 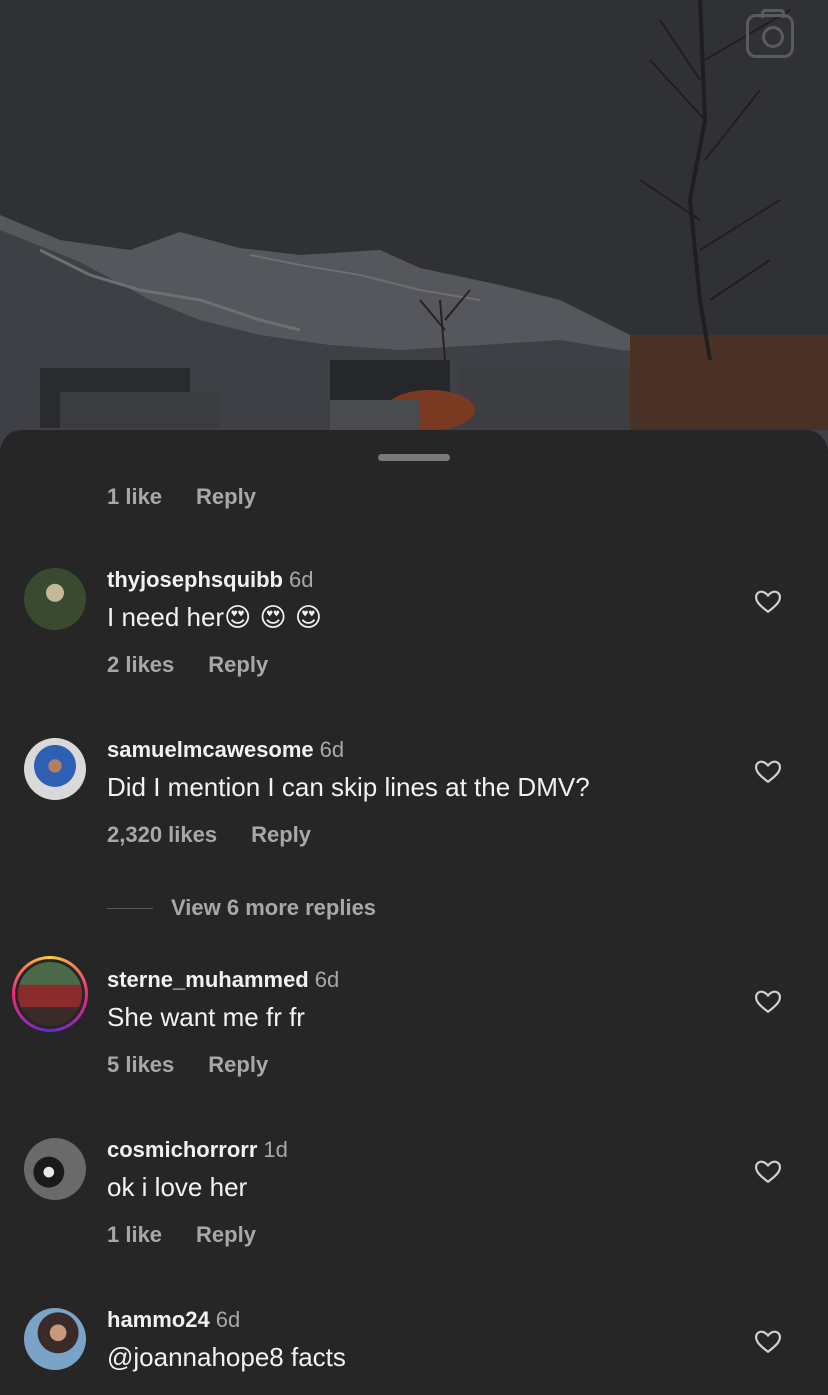 I want to click on like-count: 2 likes, so click(x=140, y=665).